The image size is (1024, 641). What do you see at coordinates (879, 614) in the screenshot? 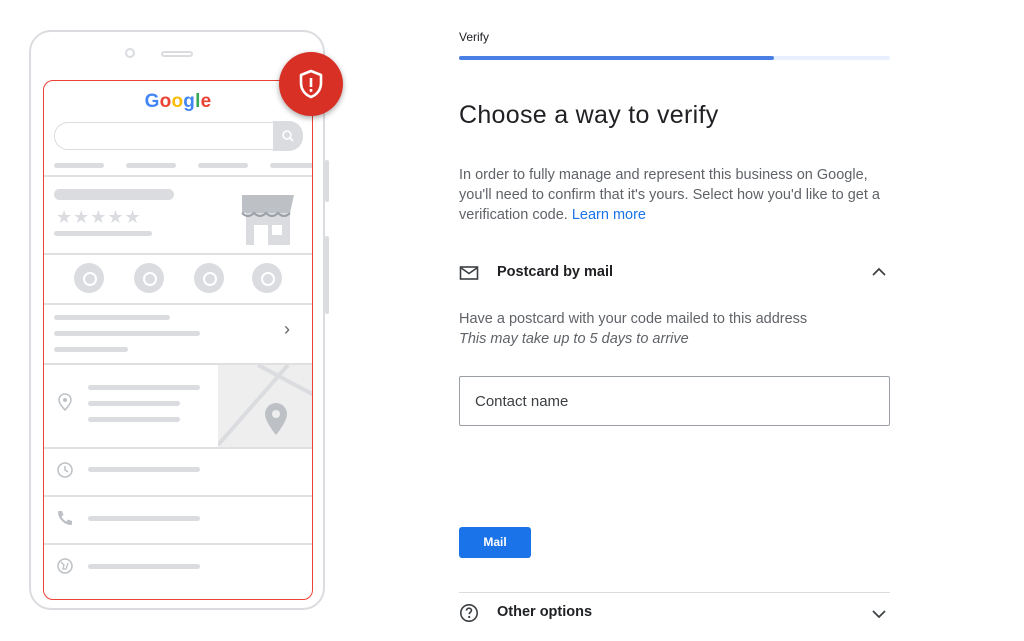
I see `chevron-down-icon` at bounding box center [879, 614].